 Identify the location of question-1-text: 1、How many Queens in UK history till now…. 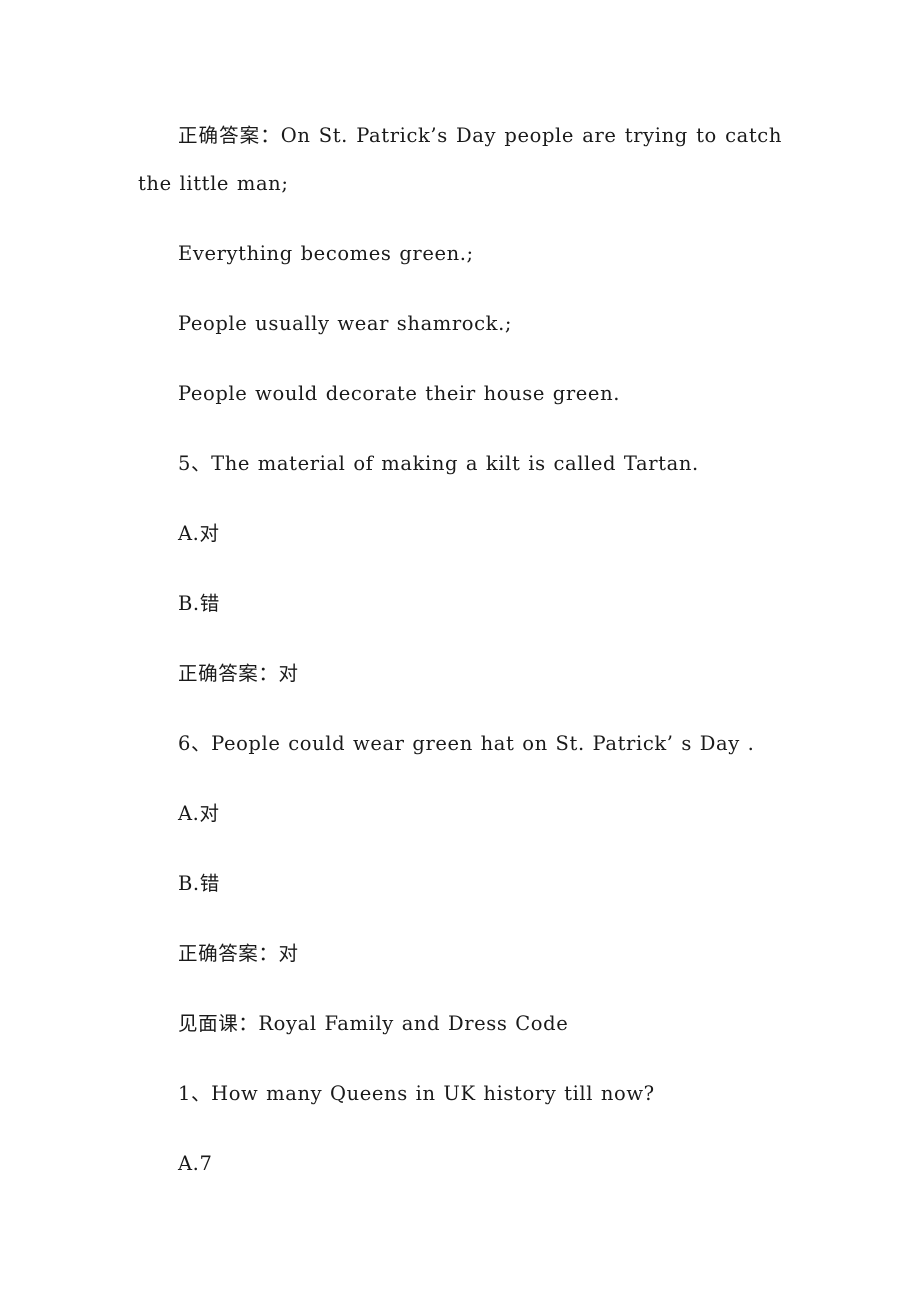
(416, 1093).